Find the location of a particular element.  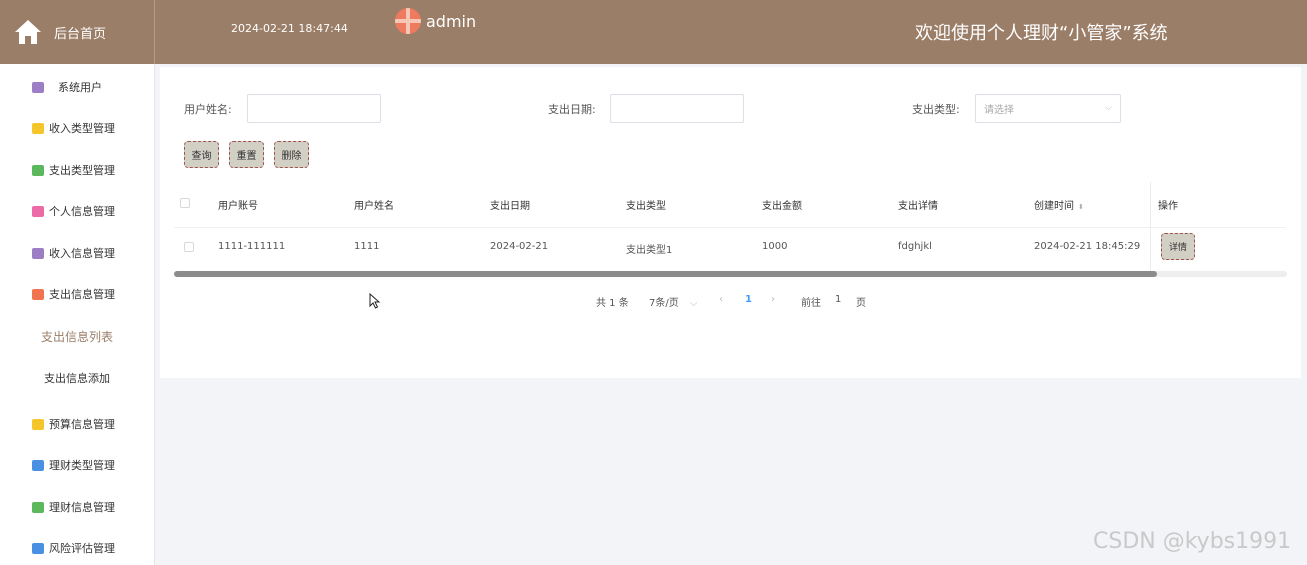

home-link: 后台首页 is located at coordinates (77, 32).